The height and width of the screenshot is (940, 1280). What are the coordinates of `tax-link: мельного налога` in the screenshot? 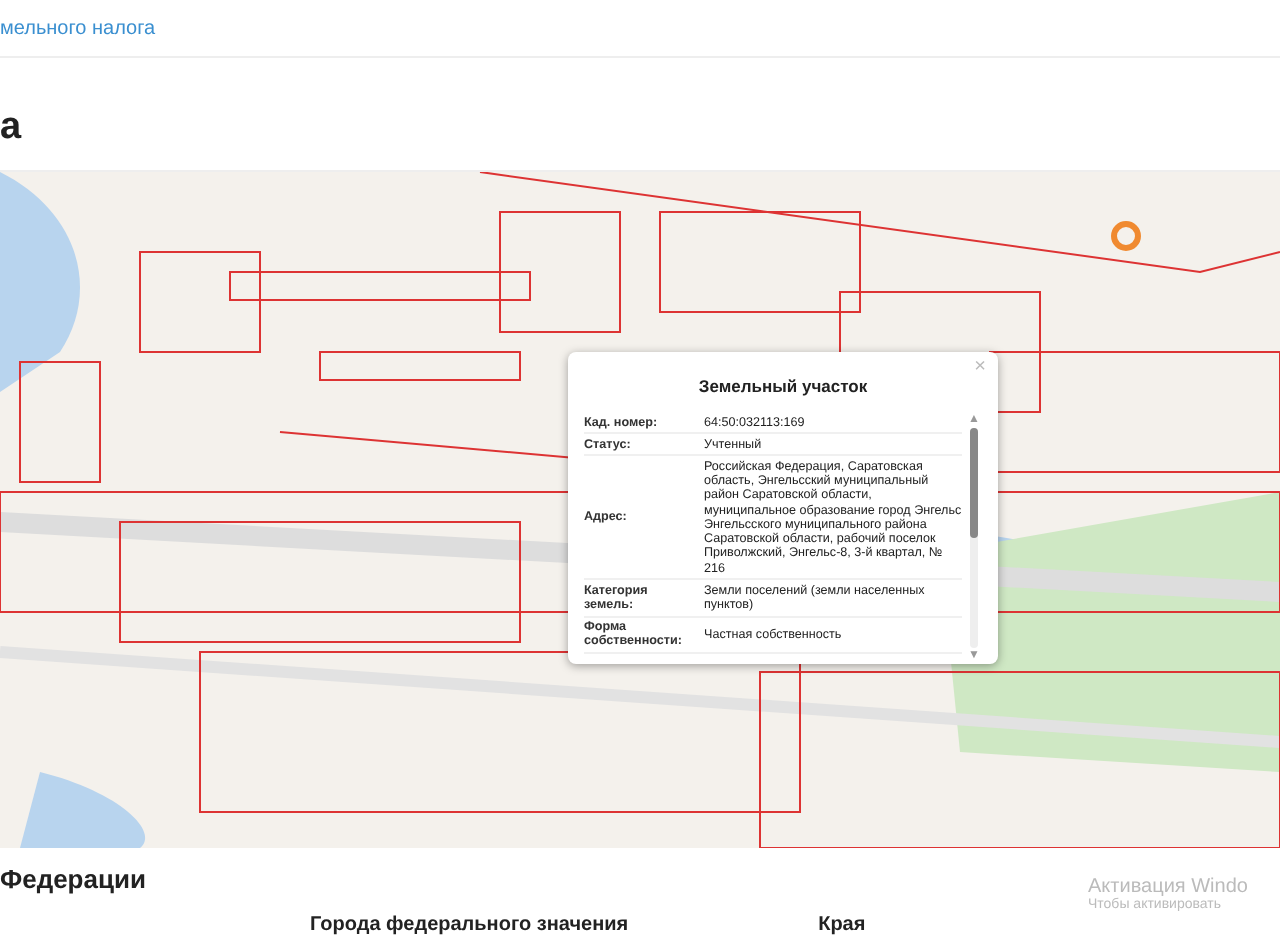 It's located at (78, 28).